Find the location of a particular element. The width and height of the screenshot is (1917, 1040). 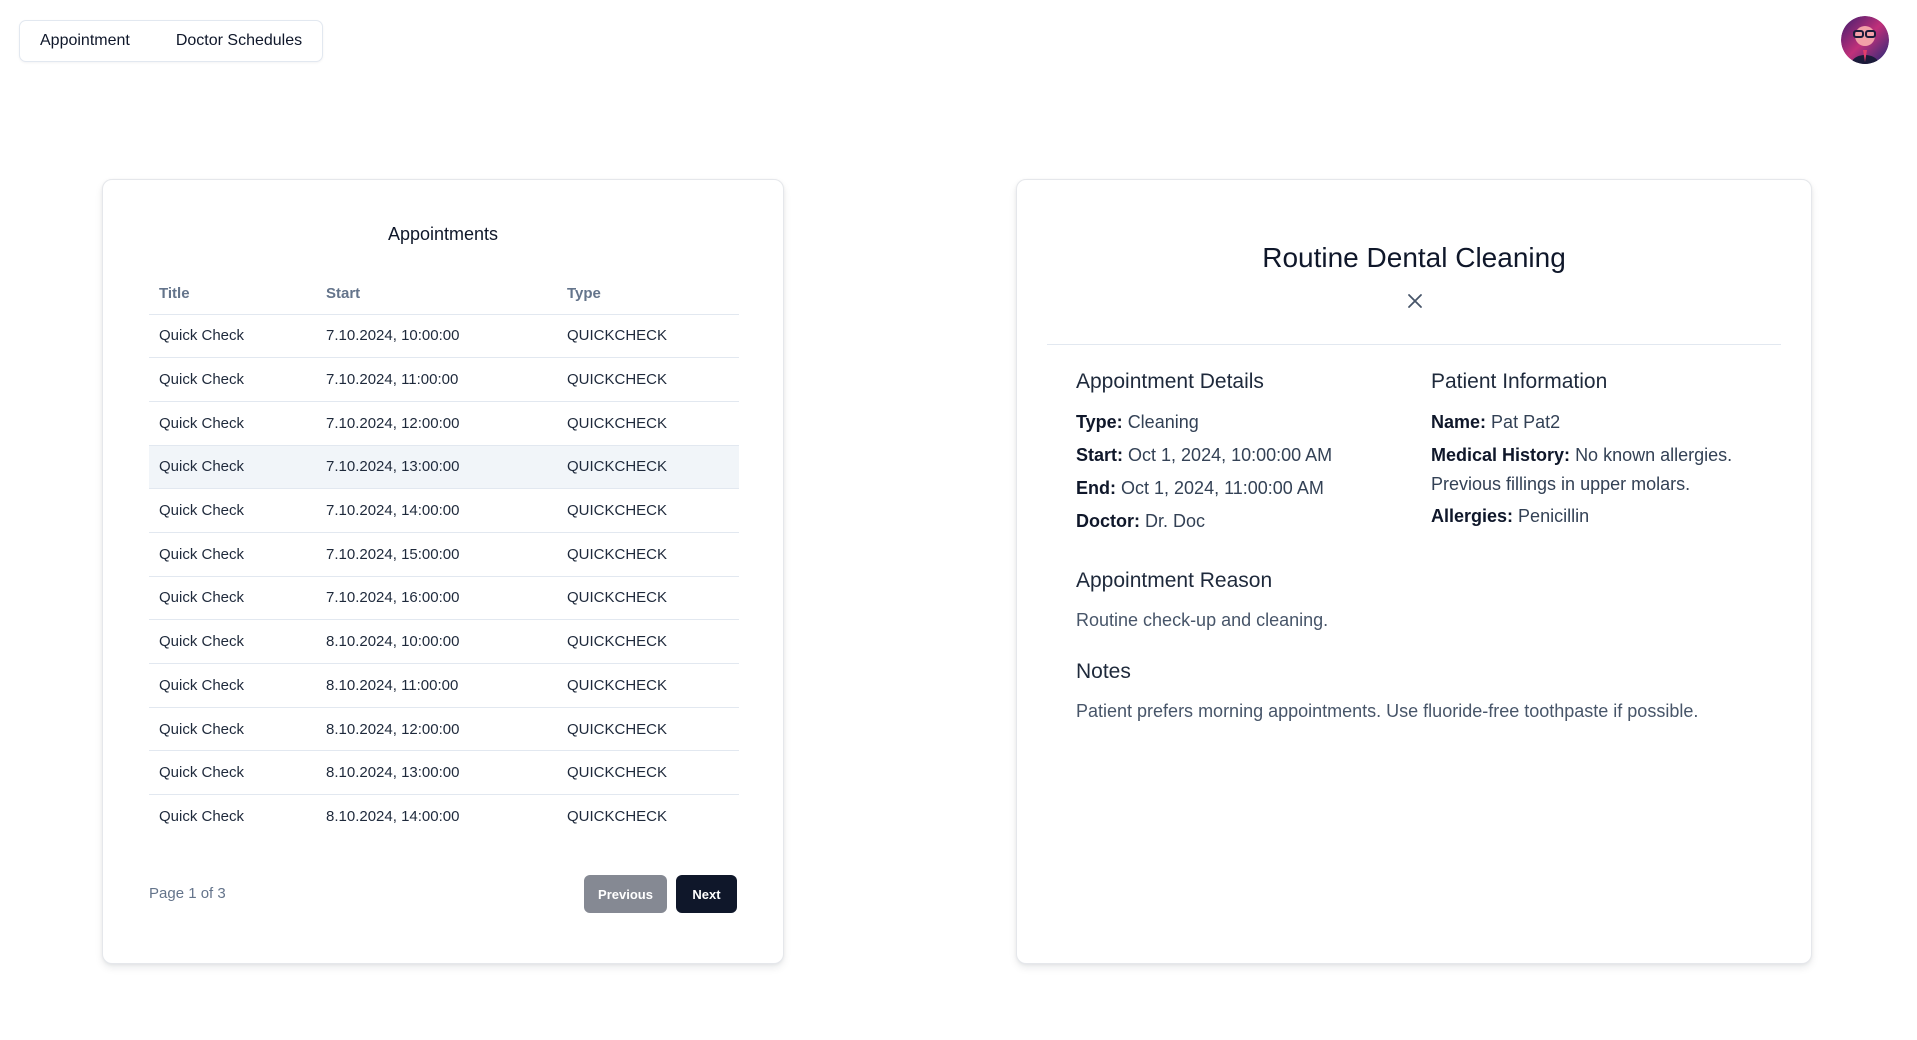

doctor-label: Doctor: is located at coordinates (1108, 521).